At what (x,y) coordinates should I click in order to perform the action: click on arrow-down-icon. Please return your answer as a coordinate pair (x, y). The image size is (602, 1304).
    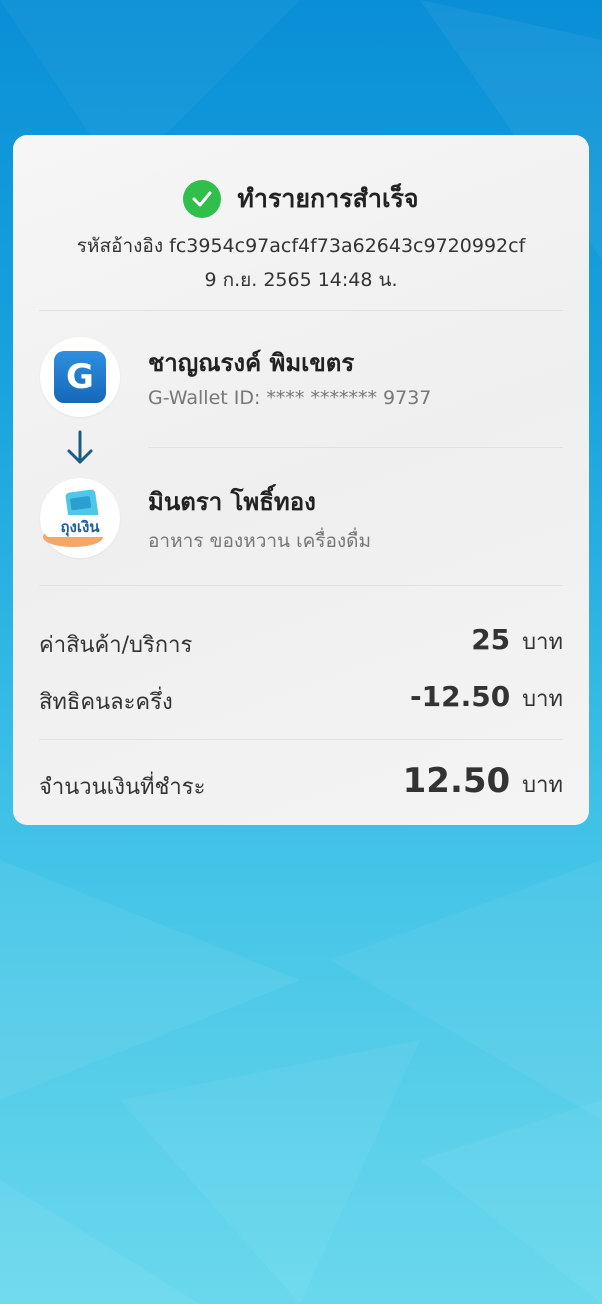
    Looking at the image, I should click on (80, 447).